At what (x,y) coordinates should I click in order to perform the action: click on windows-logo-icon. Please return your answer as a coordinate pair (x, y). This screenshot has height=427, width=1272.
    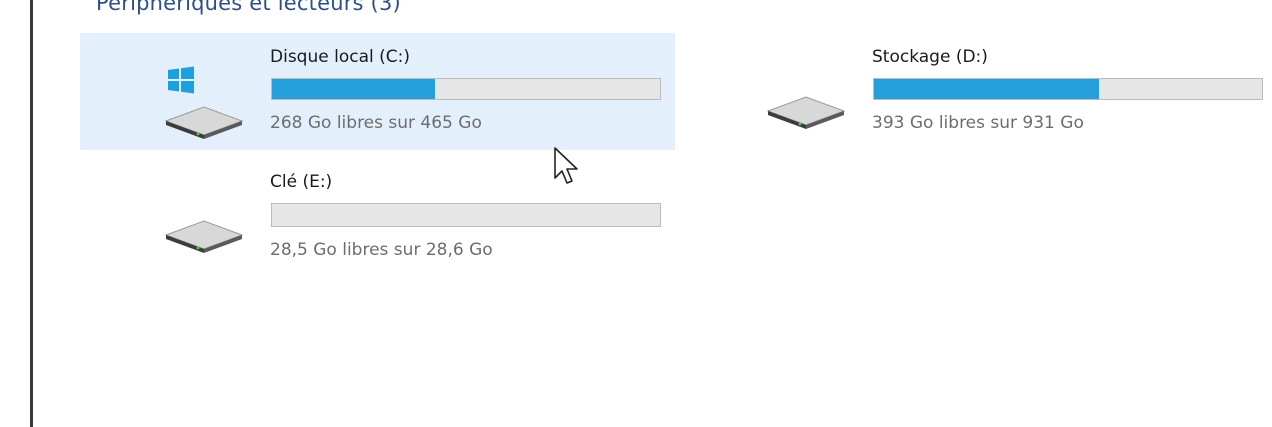
    Looking at the image, I should click on (181, 80).